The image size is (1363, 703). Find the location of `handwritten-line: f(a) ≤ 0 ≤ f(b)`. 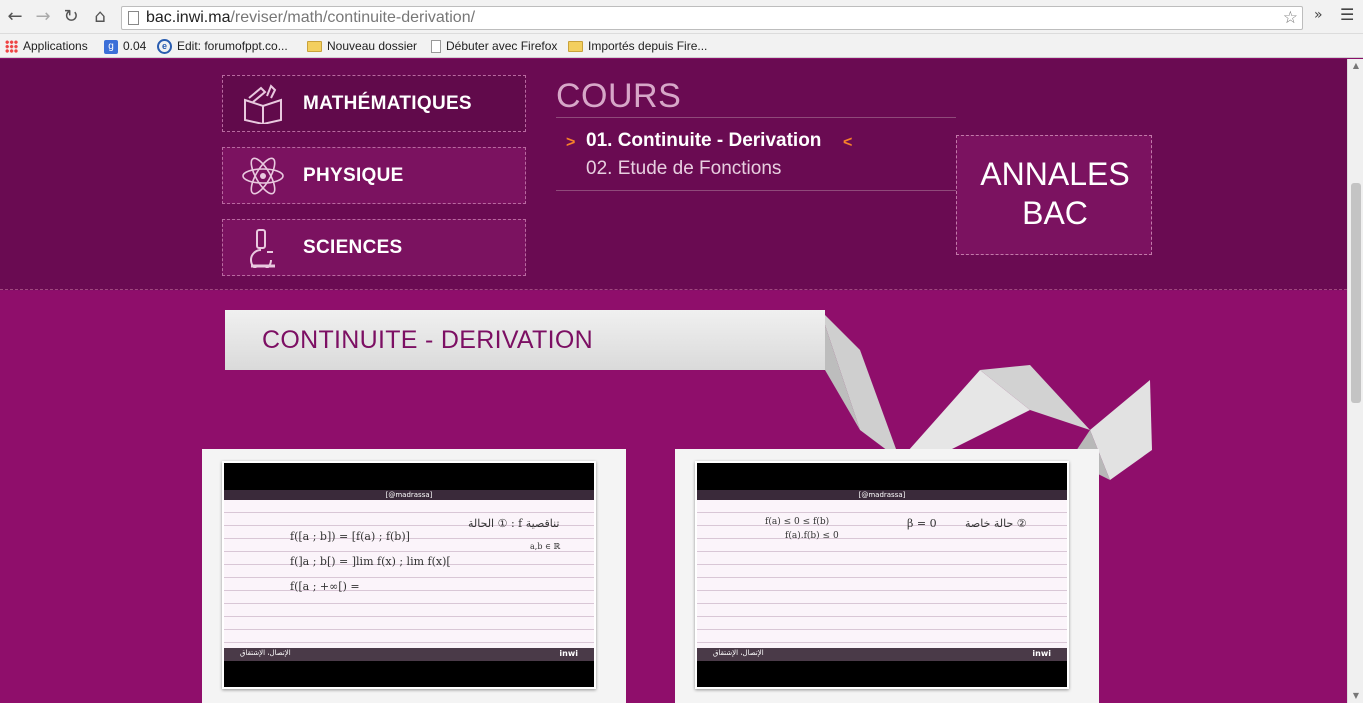

handwritten-line: f(a) ≤ 0 ≤ f(b) is located at coordinates (797, 522).